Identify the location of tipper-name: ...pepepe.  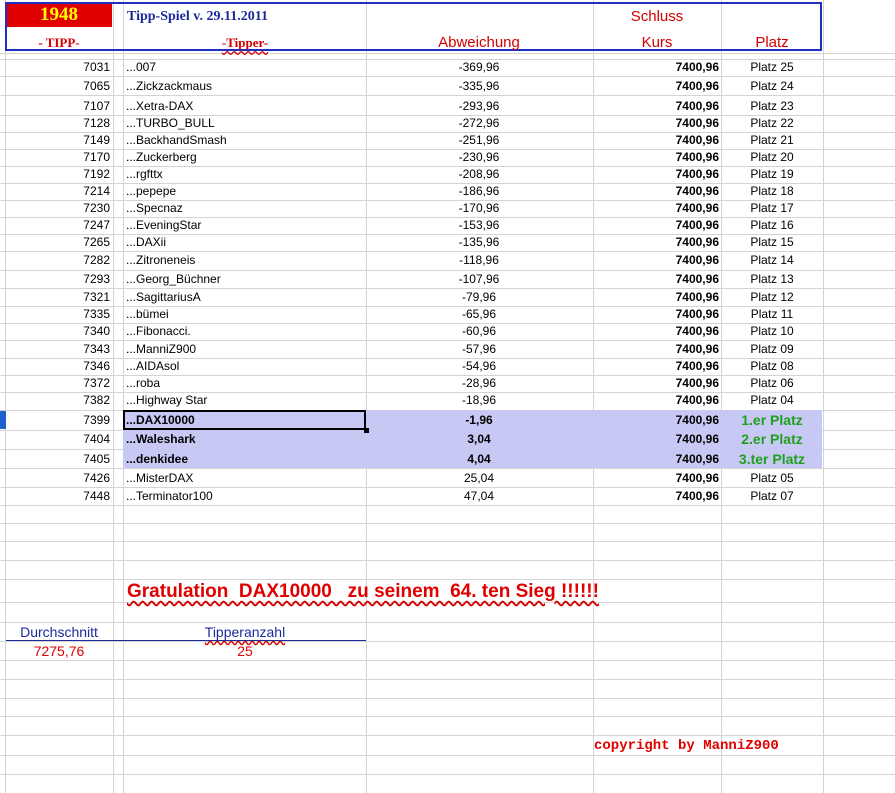
(151, 191).